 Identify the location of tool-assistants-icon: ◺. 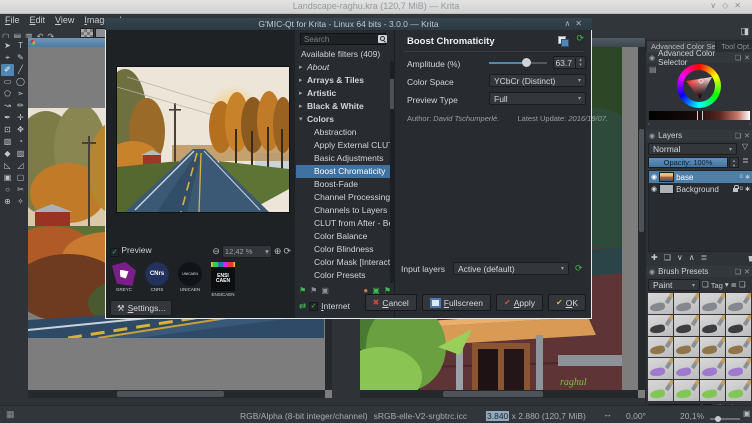
(7, 166).